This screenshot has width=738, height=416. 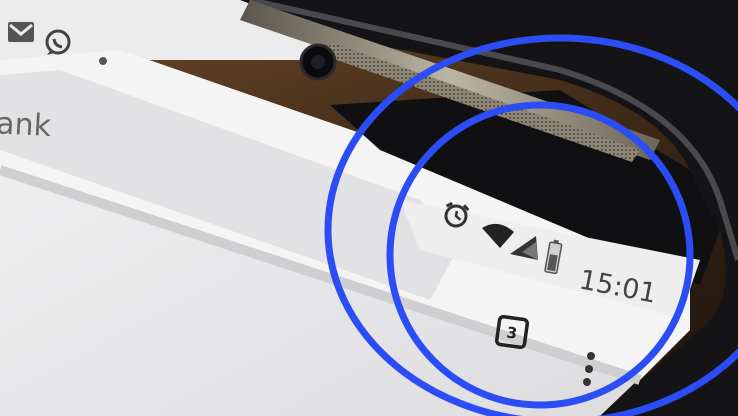 What do you see at coordinates (26, 125) in the screenshot?
I see `address-bar-text: ank` at bounding box center [26, 125].